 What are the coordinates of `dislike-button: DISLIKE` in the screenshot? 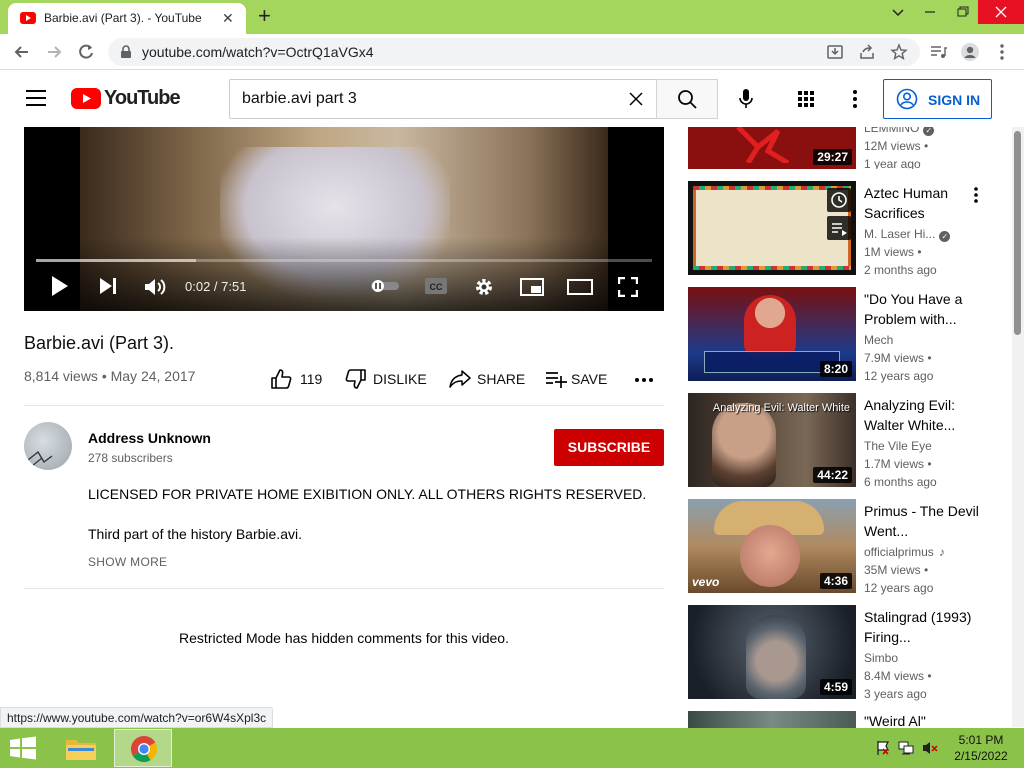 It's located at (386, 379).